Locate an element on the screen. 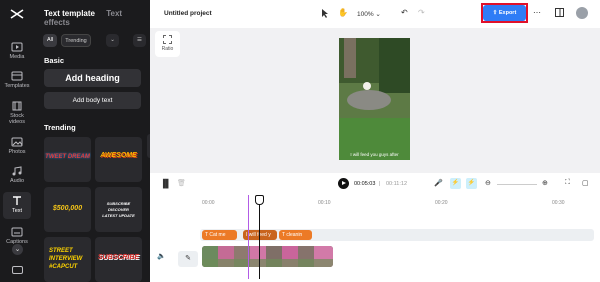 The image size is (600, 282). template-card: TWEET DREAM is located at coordinates (67, 159).